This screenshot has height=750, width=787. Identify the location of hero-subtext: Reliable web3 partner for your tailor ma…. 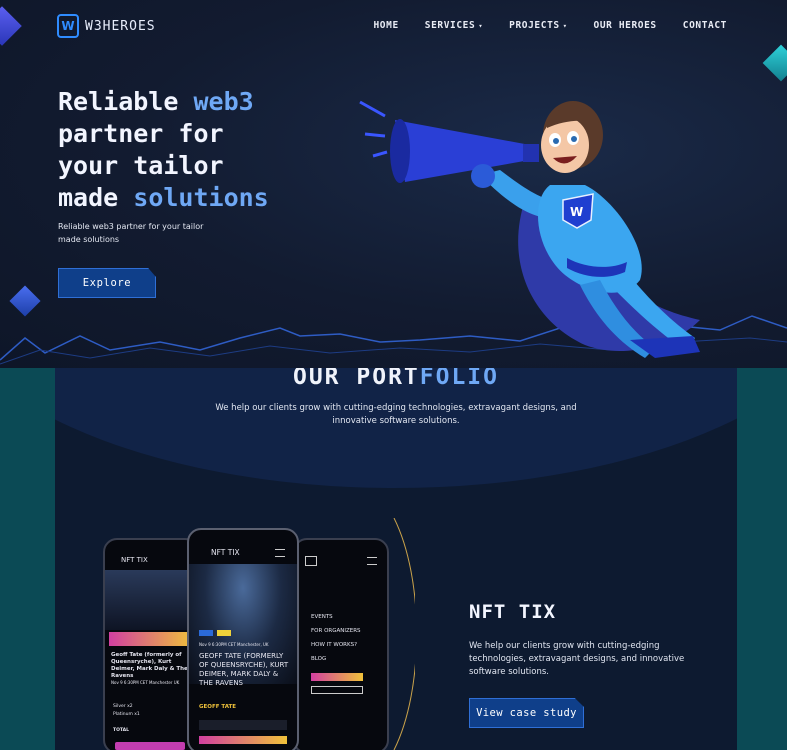
(131, 233).